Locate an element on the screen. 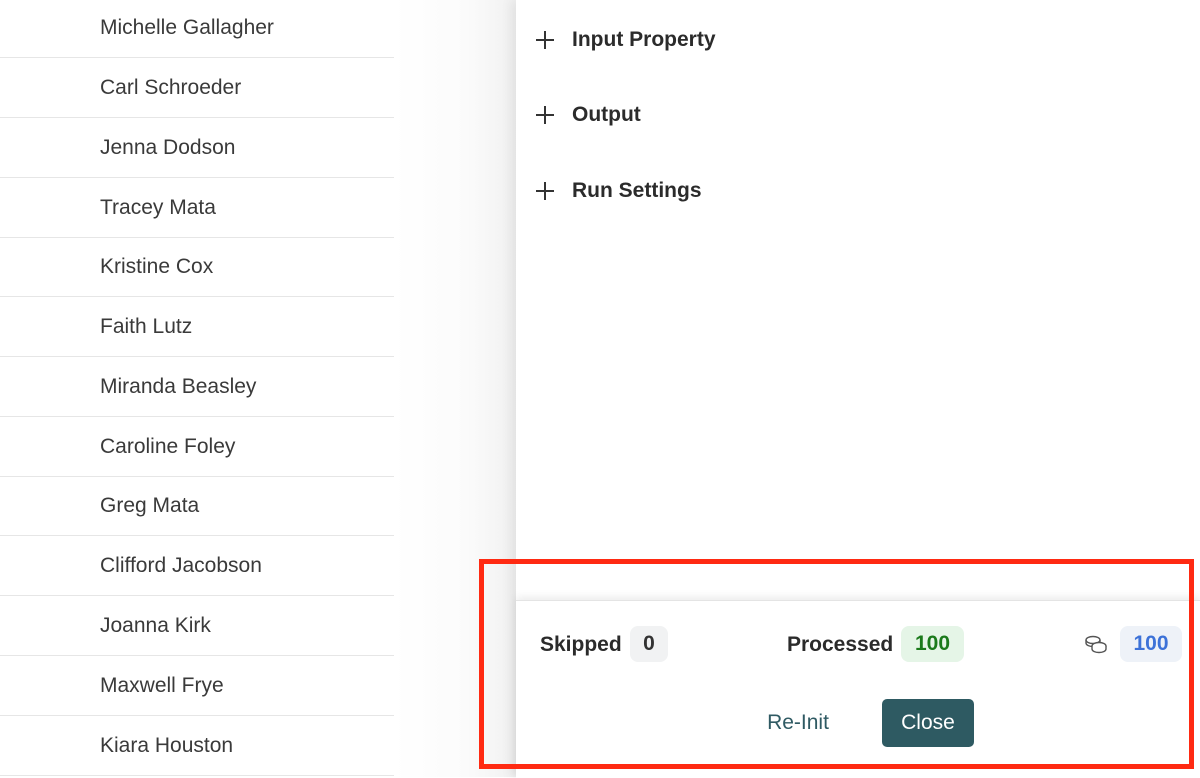  list-item: Miranda Beasley is located at coordinates (197, 387).